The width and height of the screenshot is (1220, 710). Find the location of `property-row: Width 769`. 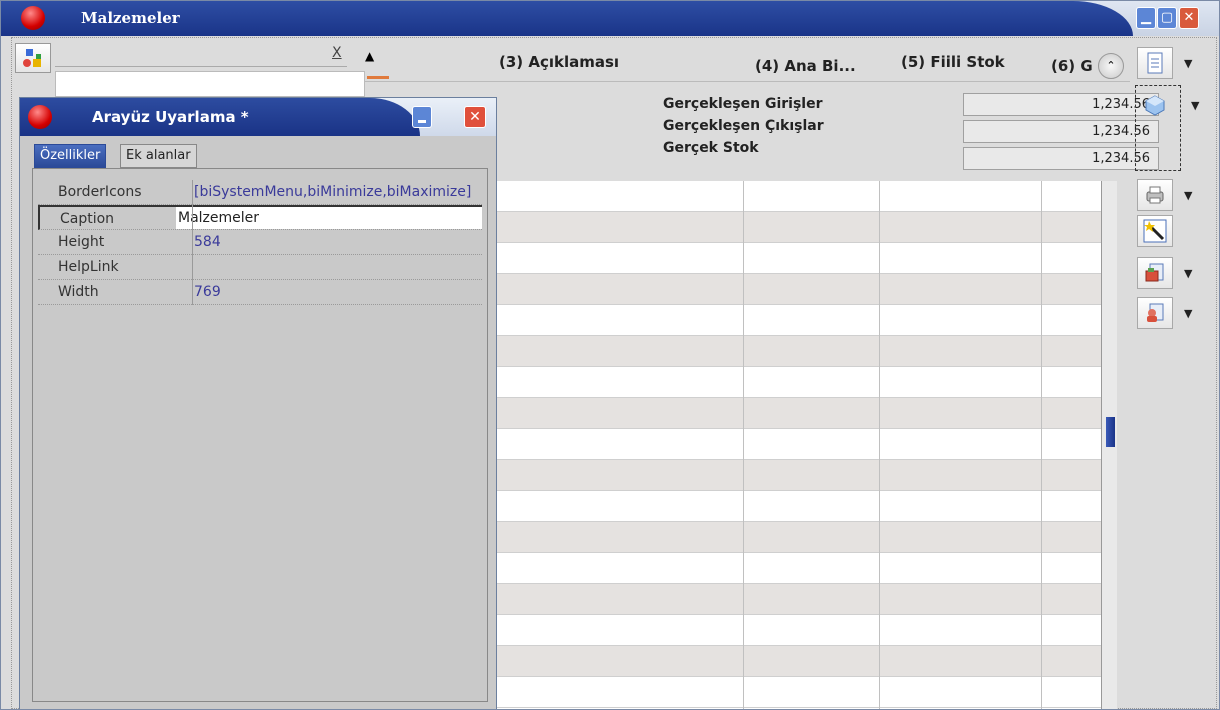

property-row: Width 769 is located at coordinates (260, 292).